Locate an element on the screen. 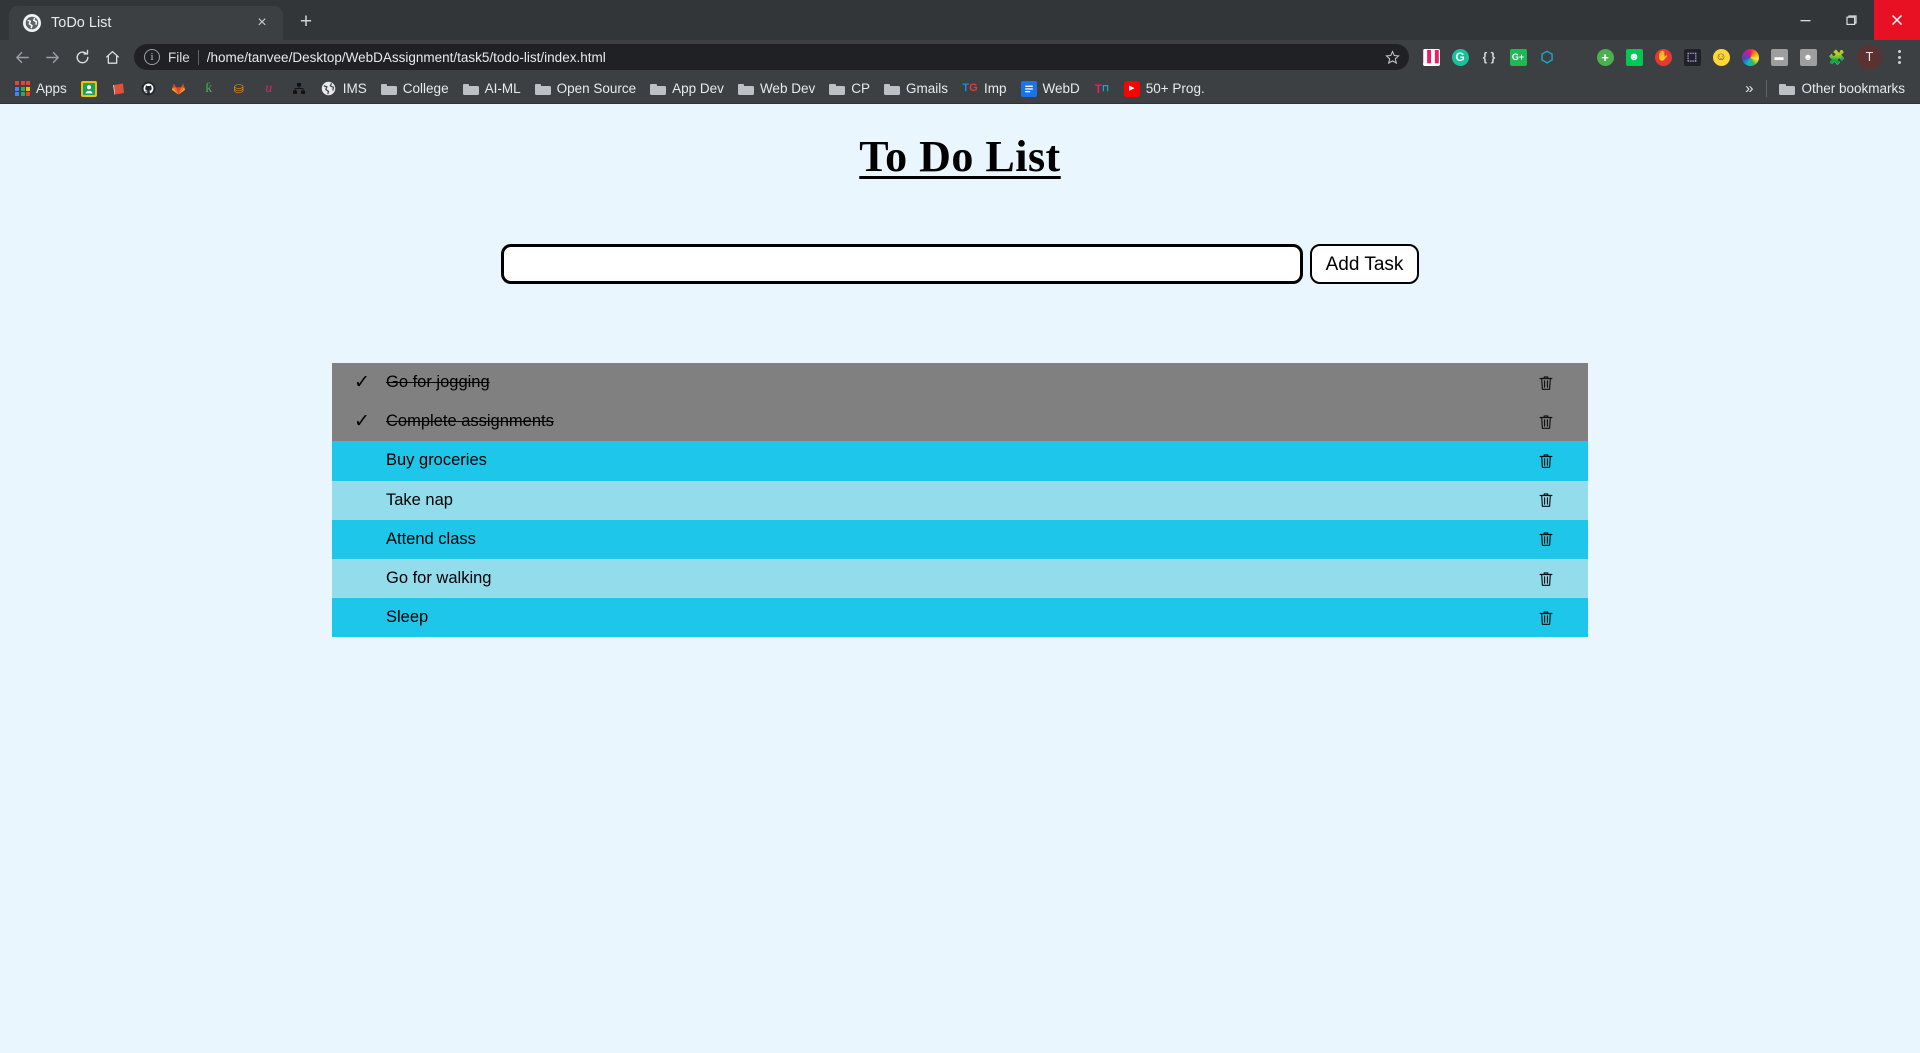  apps-grid-icon is located at coordinates (22, 88).